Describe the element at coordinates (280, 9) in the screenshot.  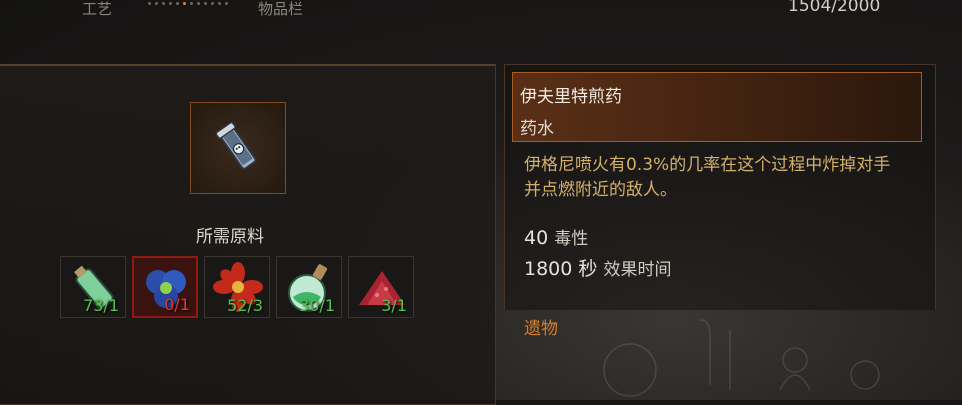
I see `tab-inventory: 物品栏` at that location.